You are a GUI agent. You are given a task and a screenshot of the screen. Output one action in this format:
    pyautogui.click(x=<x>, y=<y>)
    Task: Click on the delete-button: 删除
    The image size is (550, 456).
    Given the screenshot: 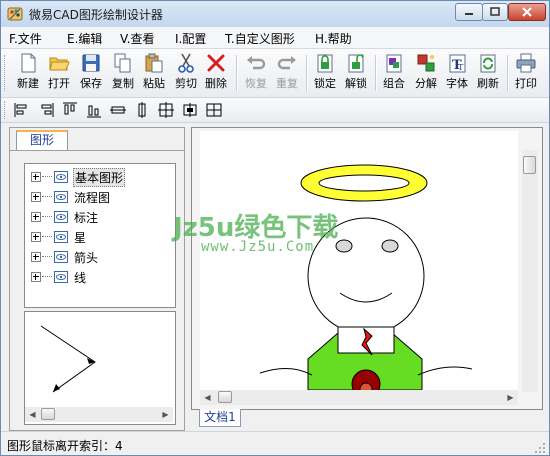 What is the action you would take?
    pyautogui.click(x=216, y=73)
    